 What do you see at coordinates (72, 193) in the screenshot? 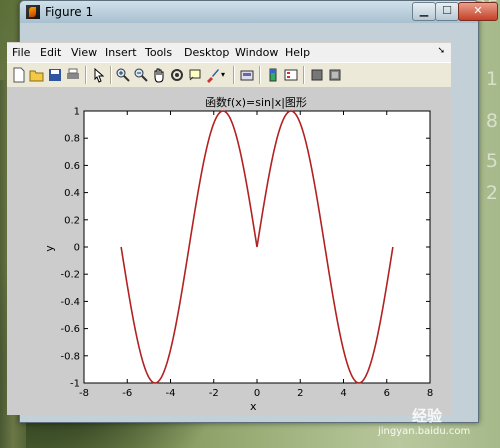
I see `y-tick-label: 0.4` at bounding box center [72, 193].